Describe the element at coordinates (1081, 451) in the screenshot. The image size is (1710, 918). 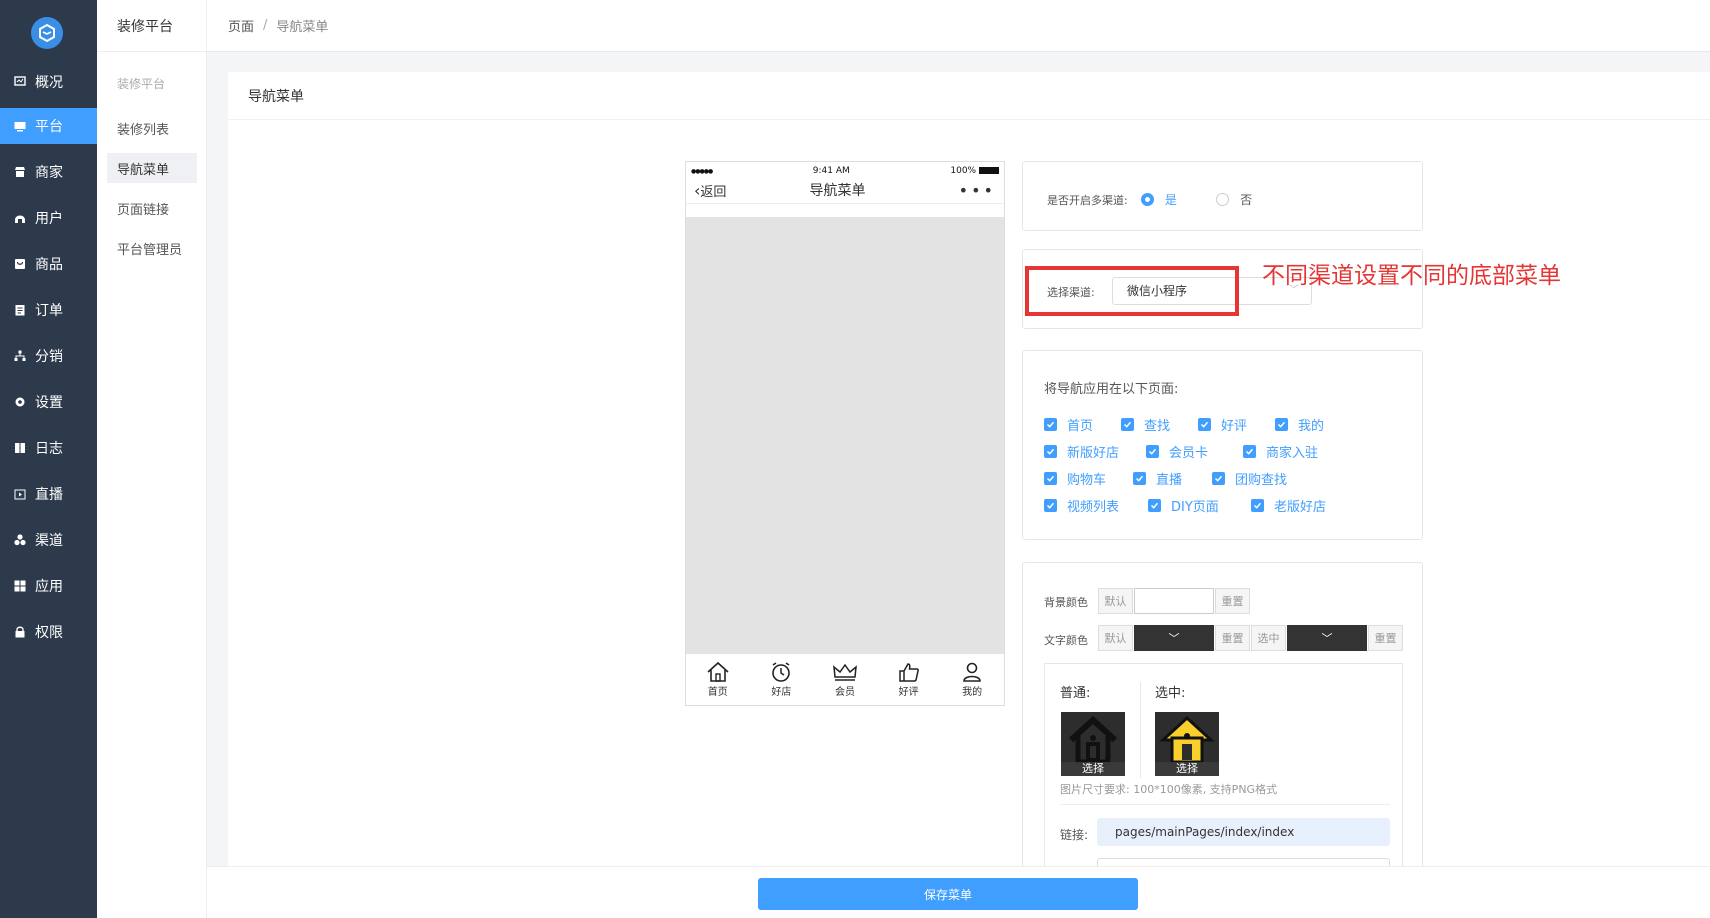
I see `page-checkbox: 新版好店` at that location.